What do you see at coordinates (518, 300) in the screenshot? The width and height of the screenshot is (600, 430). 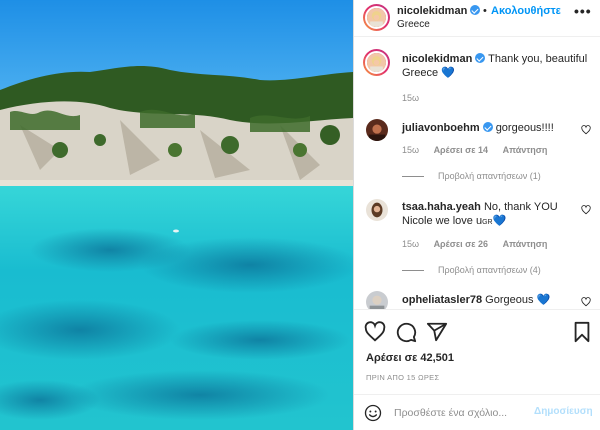 I see `comment-body: Gorgeous 💙` at bounding box center [518, 300].